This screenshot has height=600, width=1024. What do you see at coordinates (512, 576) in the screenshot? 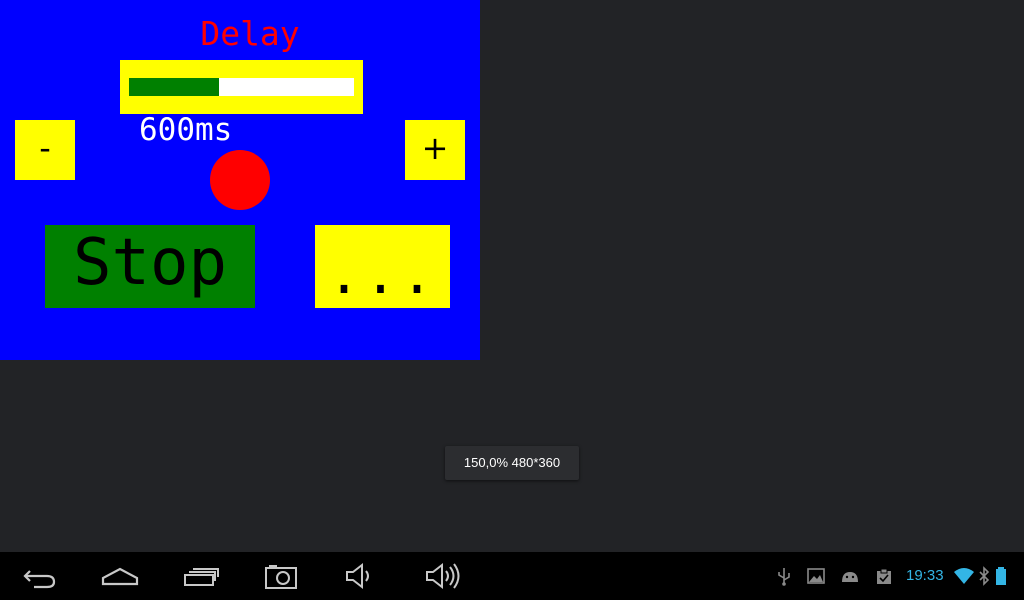
I see `navigation-bar: 19:33` at bounding box center [512, 576].